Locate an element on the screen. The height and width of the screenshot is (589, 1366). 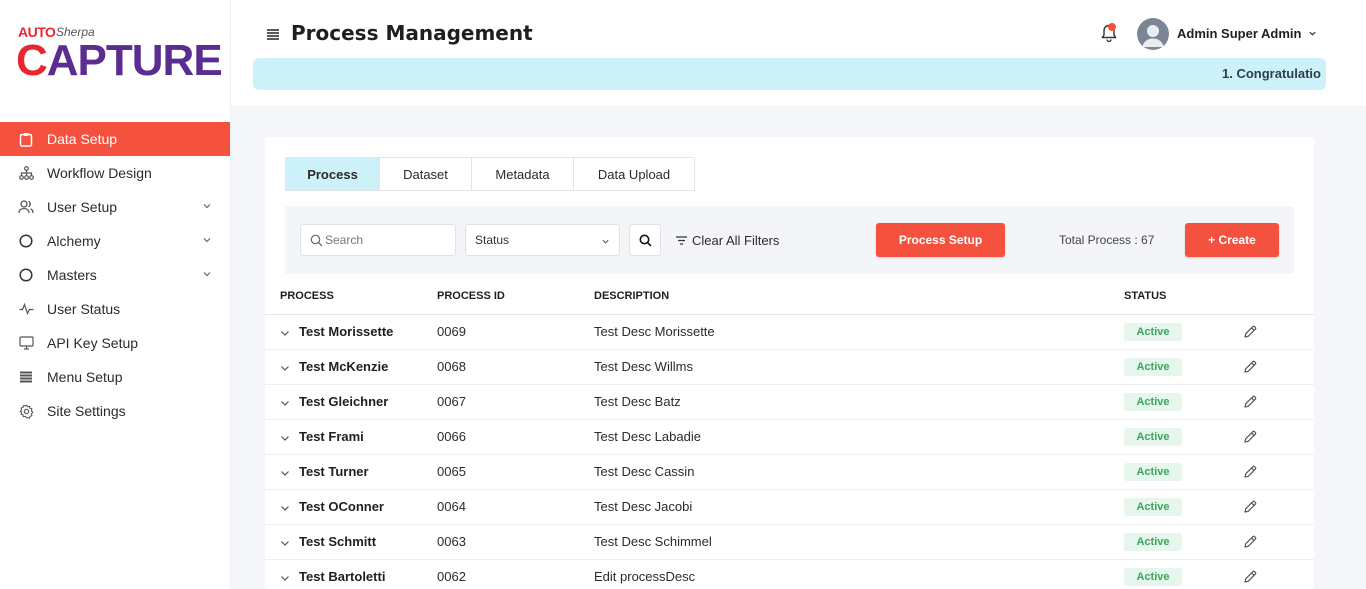
column-header-description: DESCRIPTION is located at coordinates (859, 297).